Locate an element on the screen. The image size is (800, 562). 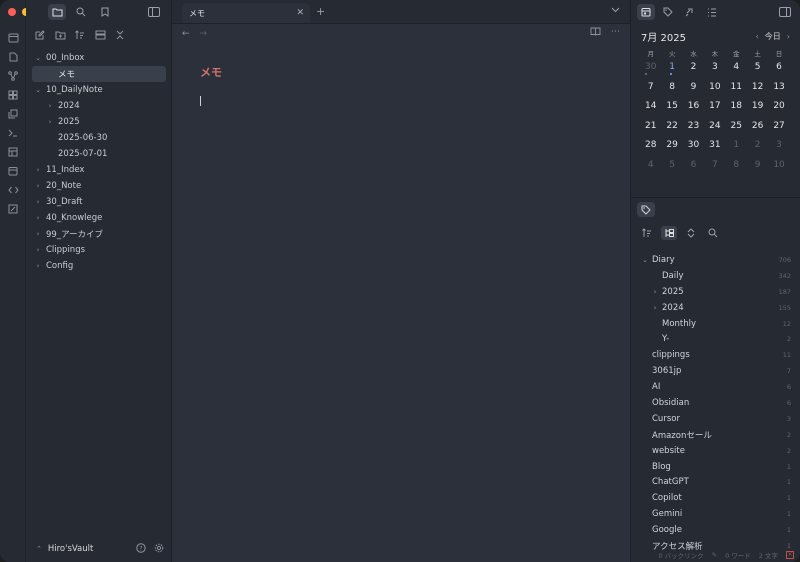
percent-icon is located at coordinates (13, 208).